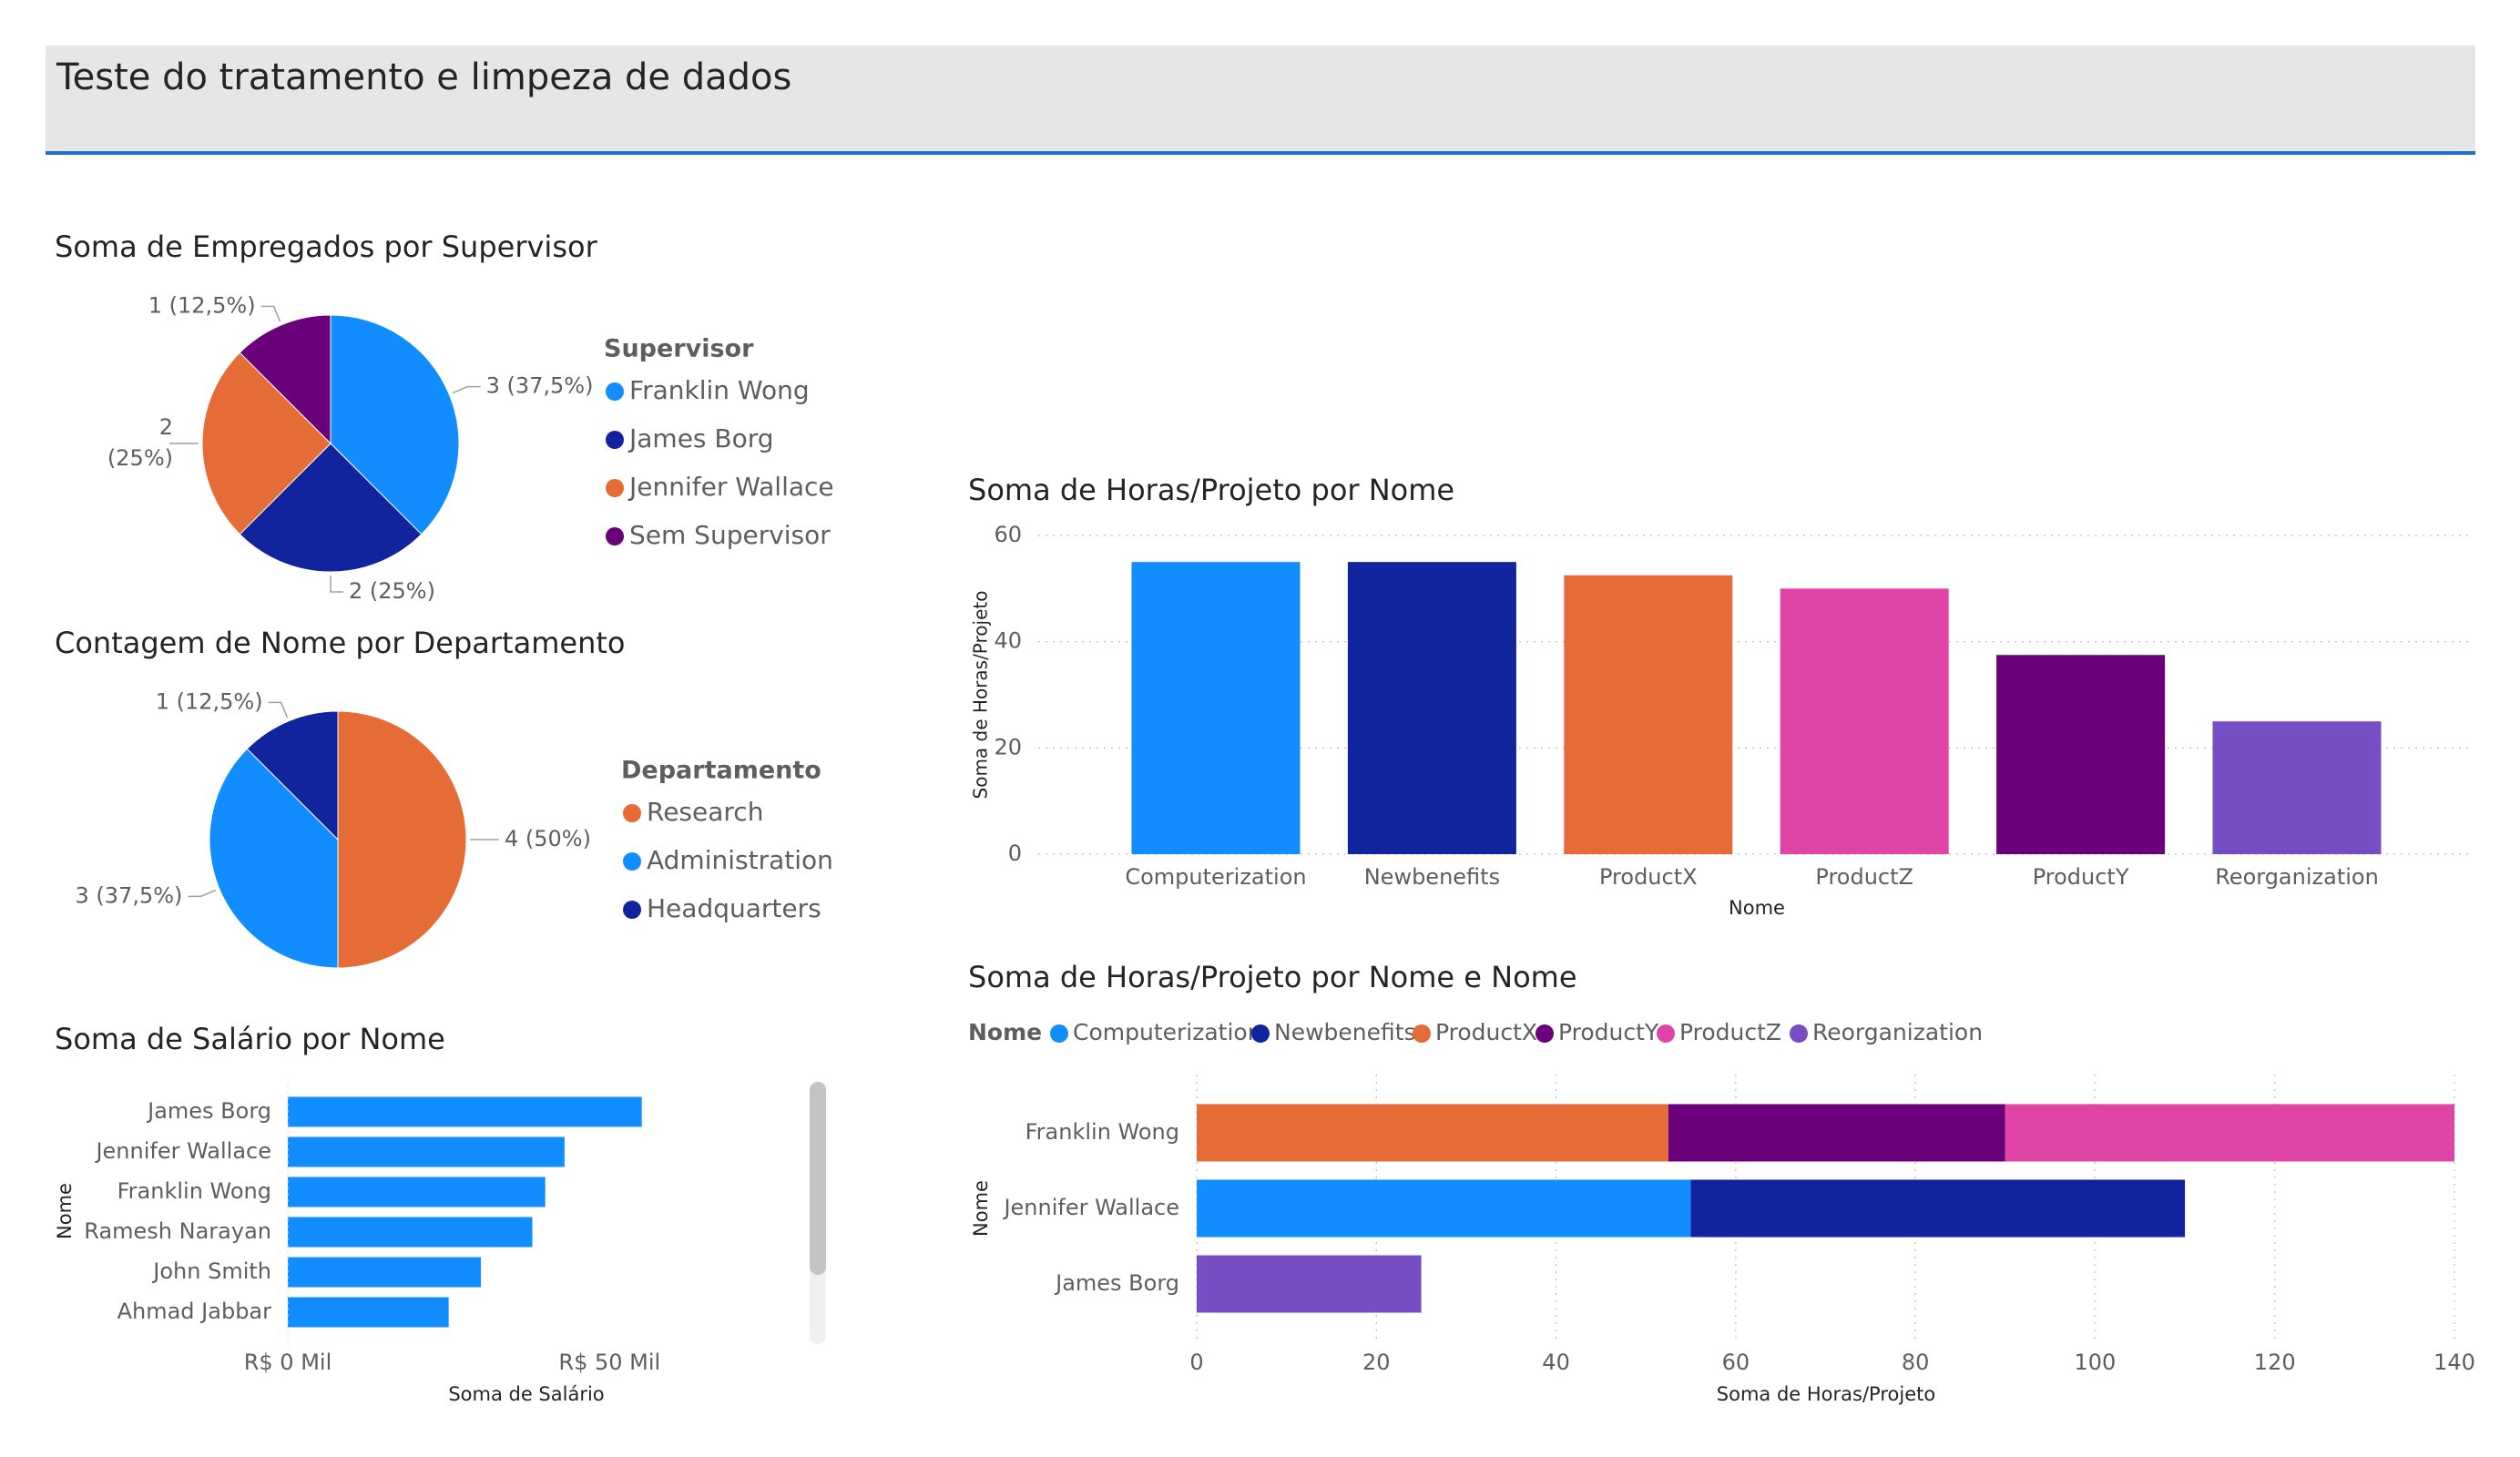 The width and height of the screenshot is (2520, 1457). What do you see at coordinates (1432, 877) in the screenshot?
I see `hours-x-tick-label: Newbenefits` at bounding box center [1432, 877].